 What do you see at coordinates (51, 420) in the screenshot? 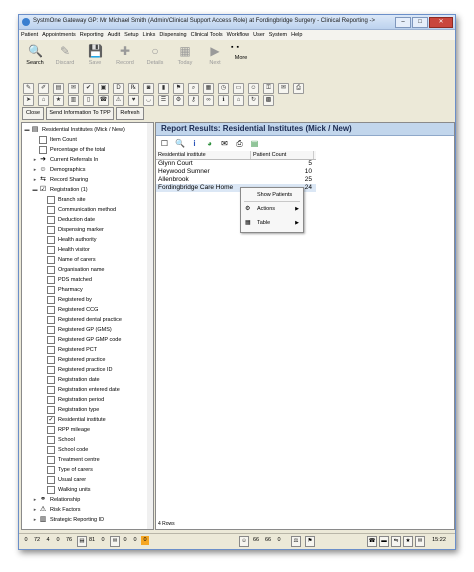
I see `checkbox-checked: ✓` at bounding box center [51, 420].